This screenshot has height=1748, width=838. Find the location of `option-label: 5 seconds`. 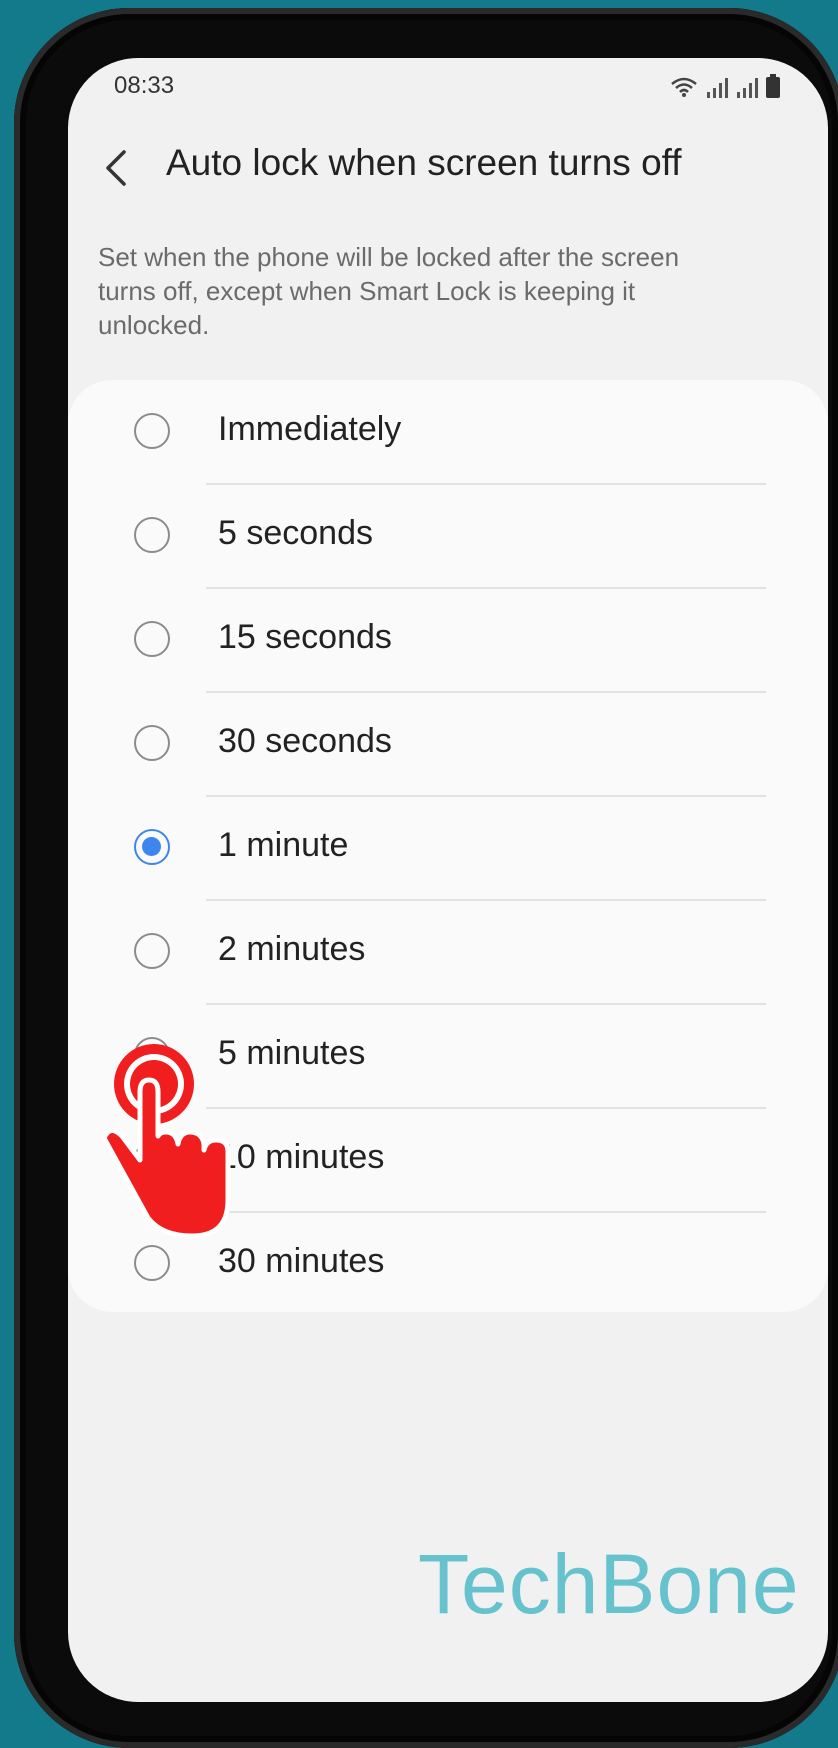

option-label: 5 seconds is located at coordinates (295, 533).